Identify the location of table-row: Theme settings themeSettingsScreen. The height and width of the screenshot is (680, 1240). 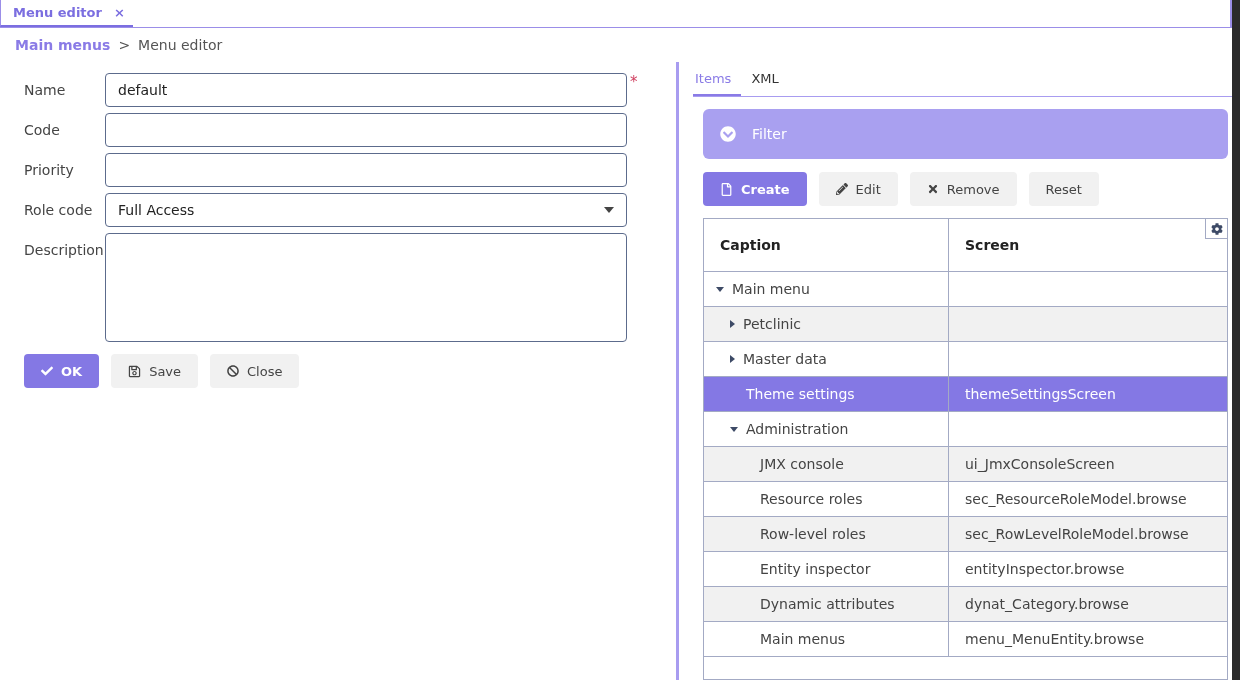
(965, 394).